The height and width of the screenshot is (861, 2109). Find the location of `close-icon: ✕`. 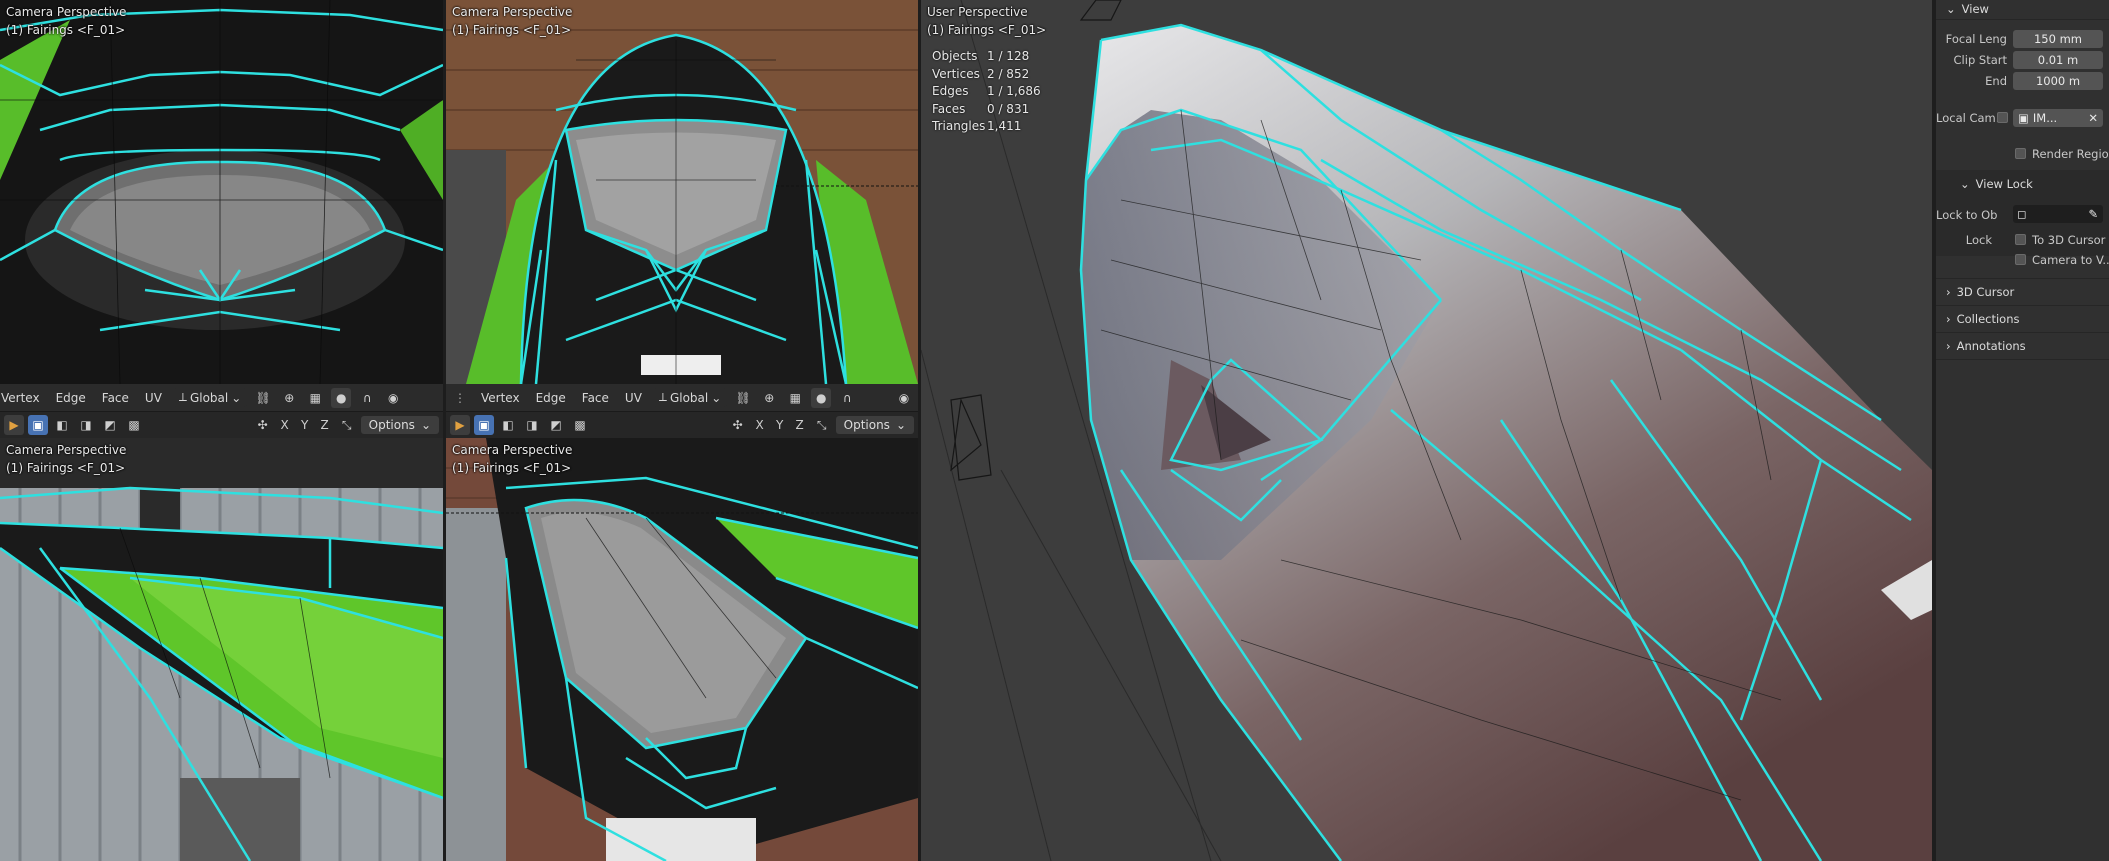

close-icon: ✕ is located at coordinates (2095, 118).